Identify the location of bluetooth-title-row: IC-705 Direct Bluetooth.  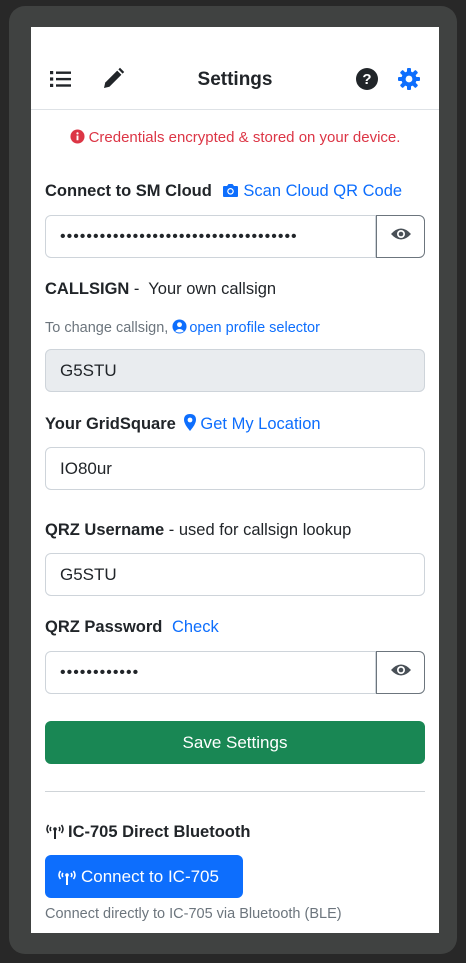
(147, 833).